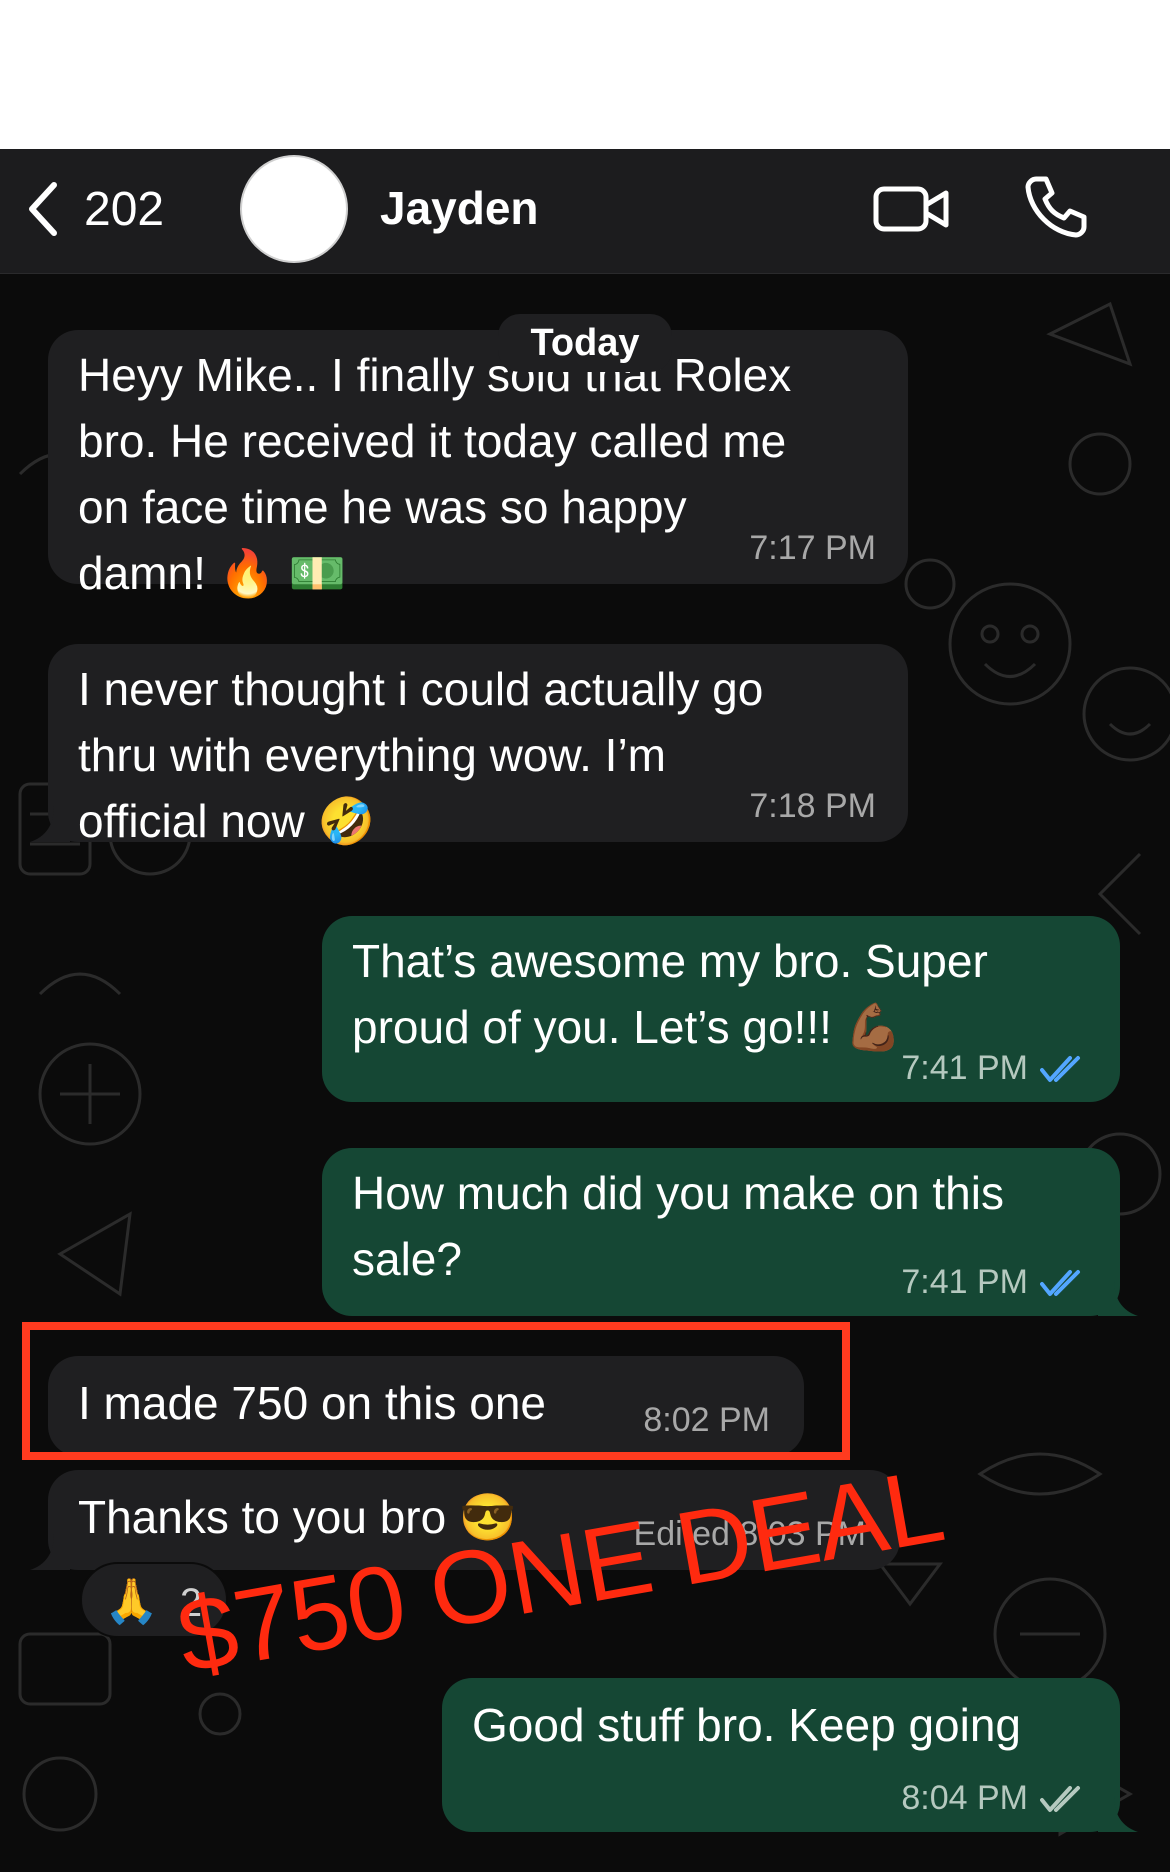 This screenshot has width=1170, height=1872. What do you see at coordinates (790, 1755) in the screenshot?
I see `message-bubble: Good stuff bro. Keep going 8:04 PM` at bounding box center [790, 1755].